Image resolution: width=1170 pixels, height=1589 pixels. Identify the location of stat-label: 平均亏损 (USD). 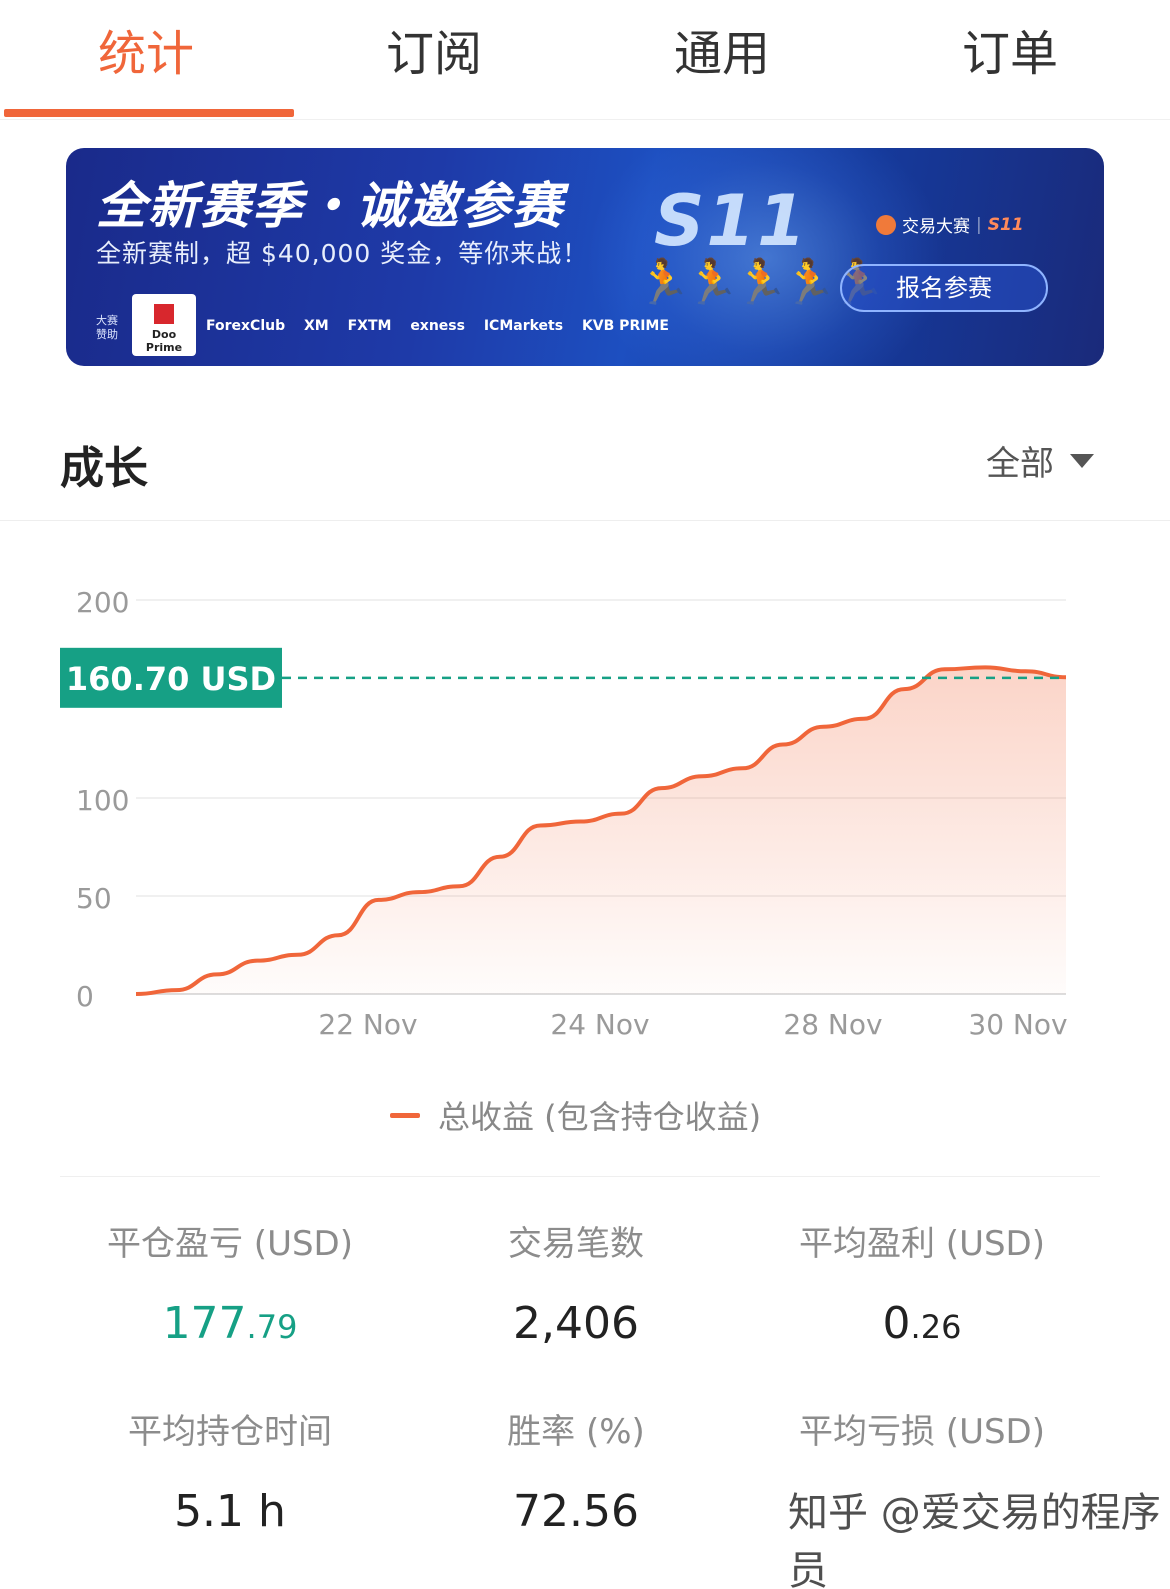
(922, 1432).